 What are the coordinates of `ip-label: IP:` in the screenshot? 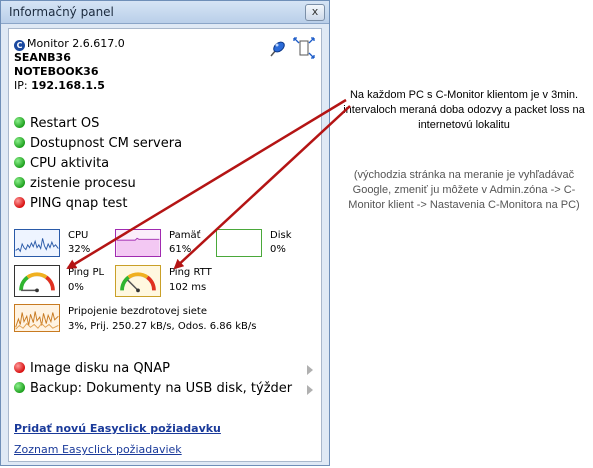 It's located at (21, 85).